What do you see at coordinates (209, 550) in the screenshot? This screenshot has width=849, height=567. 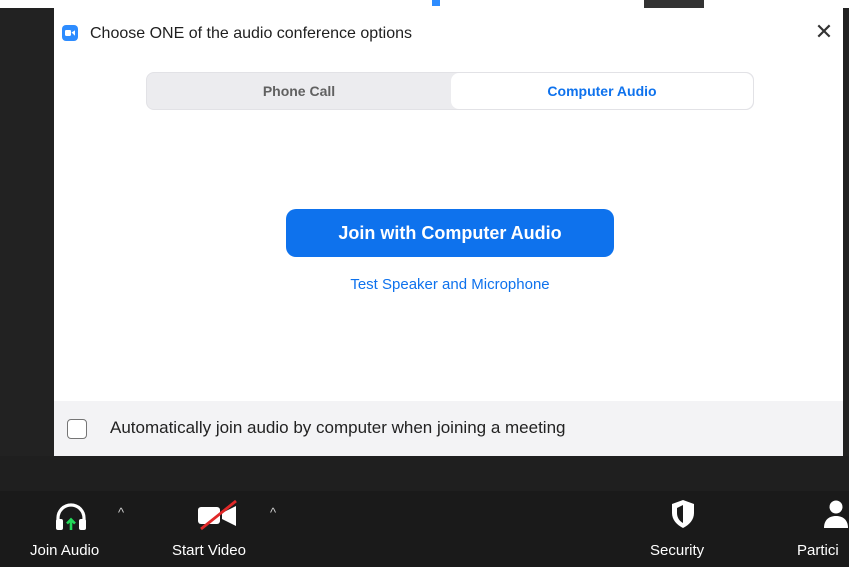 I see `start-video-label: Start Video` at bounding box center [209, 550].